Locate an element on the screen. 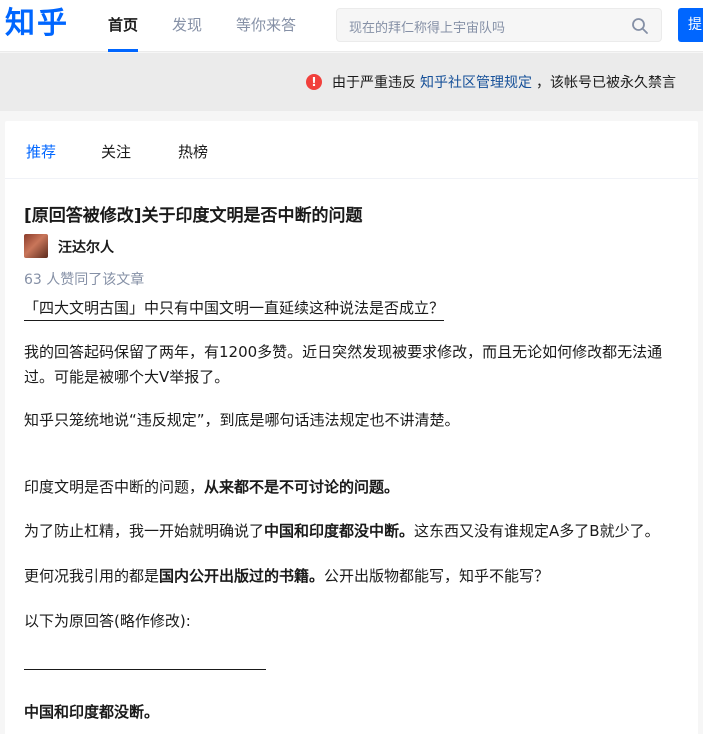  nav-waiting-answers: 等你来答 is located at coordinates (266, 26).